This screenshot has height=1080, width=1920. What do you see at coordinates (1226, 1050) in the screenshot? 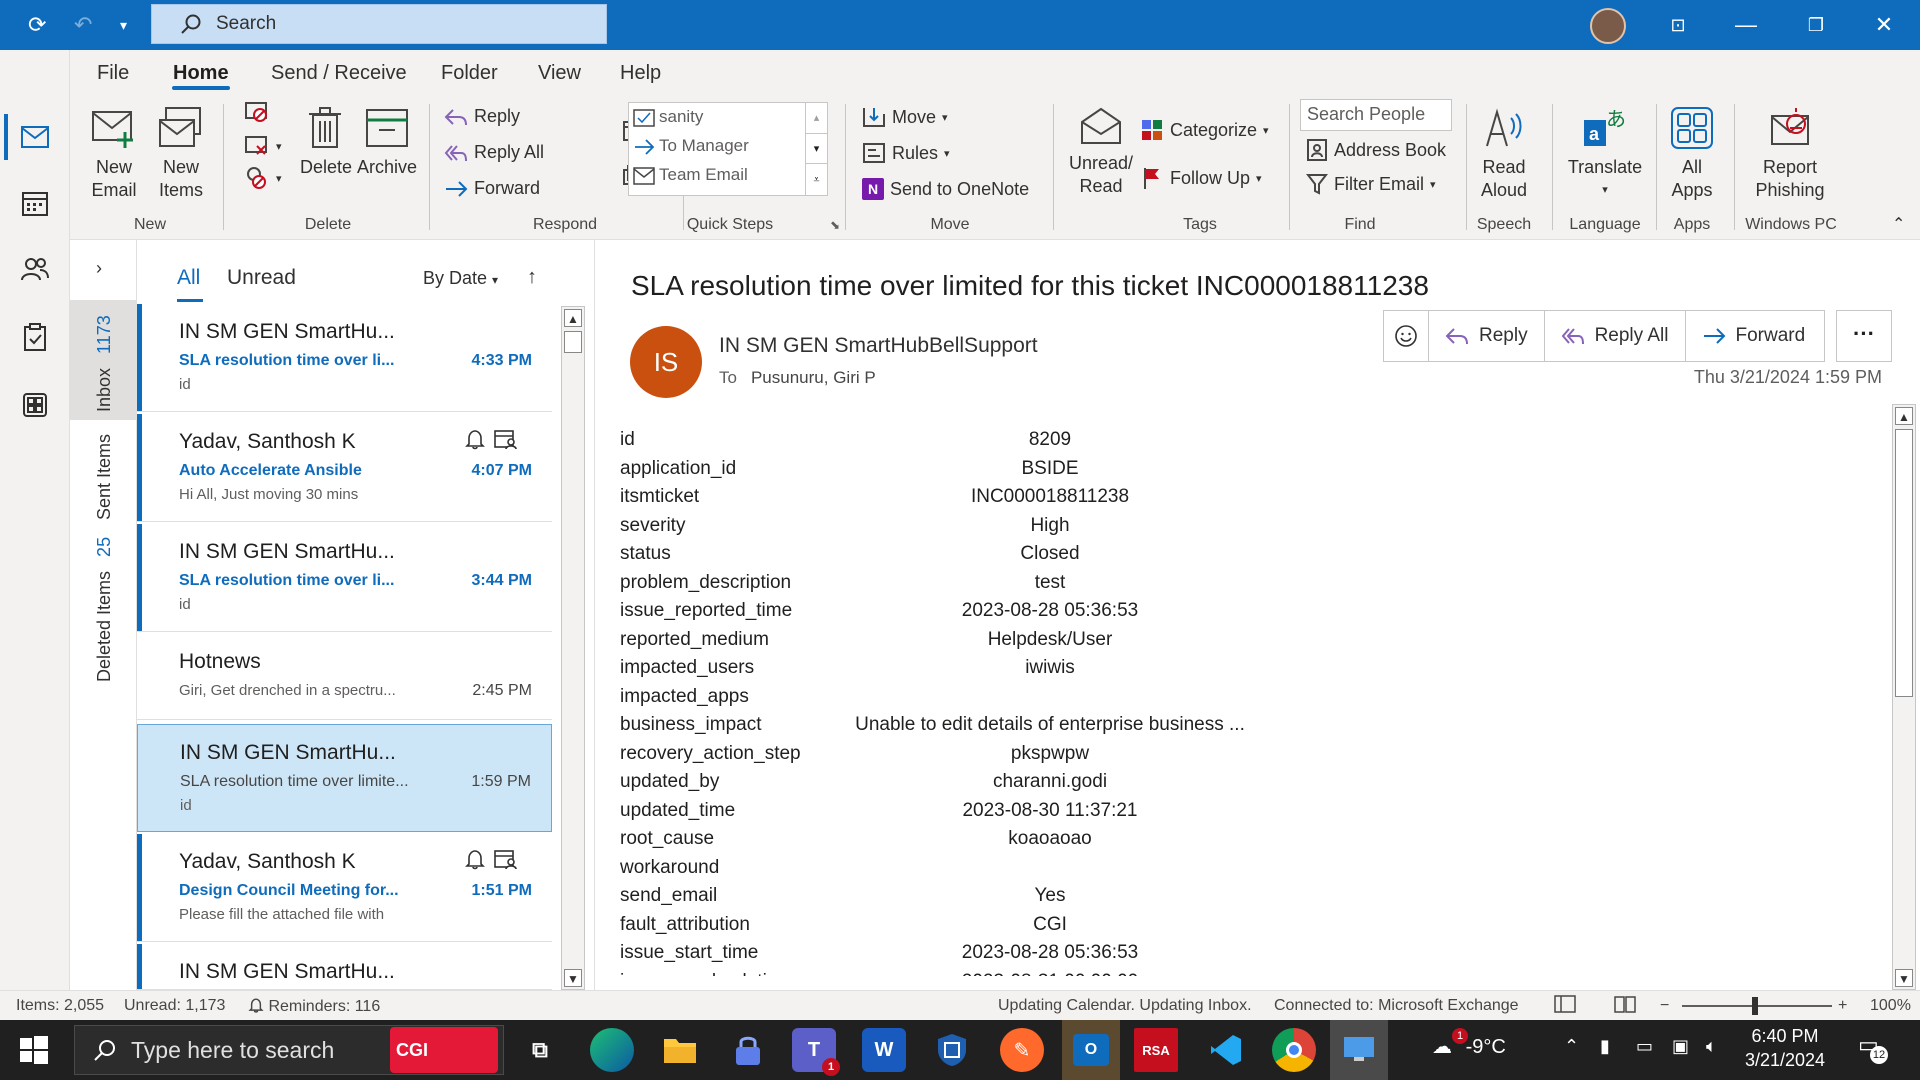
I see `vscode-icon` at bounding box center [1226, 1050].